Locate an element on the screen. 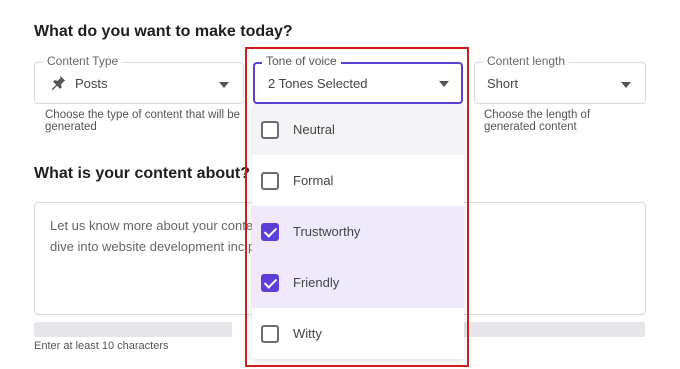  content-type-select: Content Type Posts is located at coordinates (139, 79).